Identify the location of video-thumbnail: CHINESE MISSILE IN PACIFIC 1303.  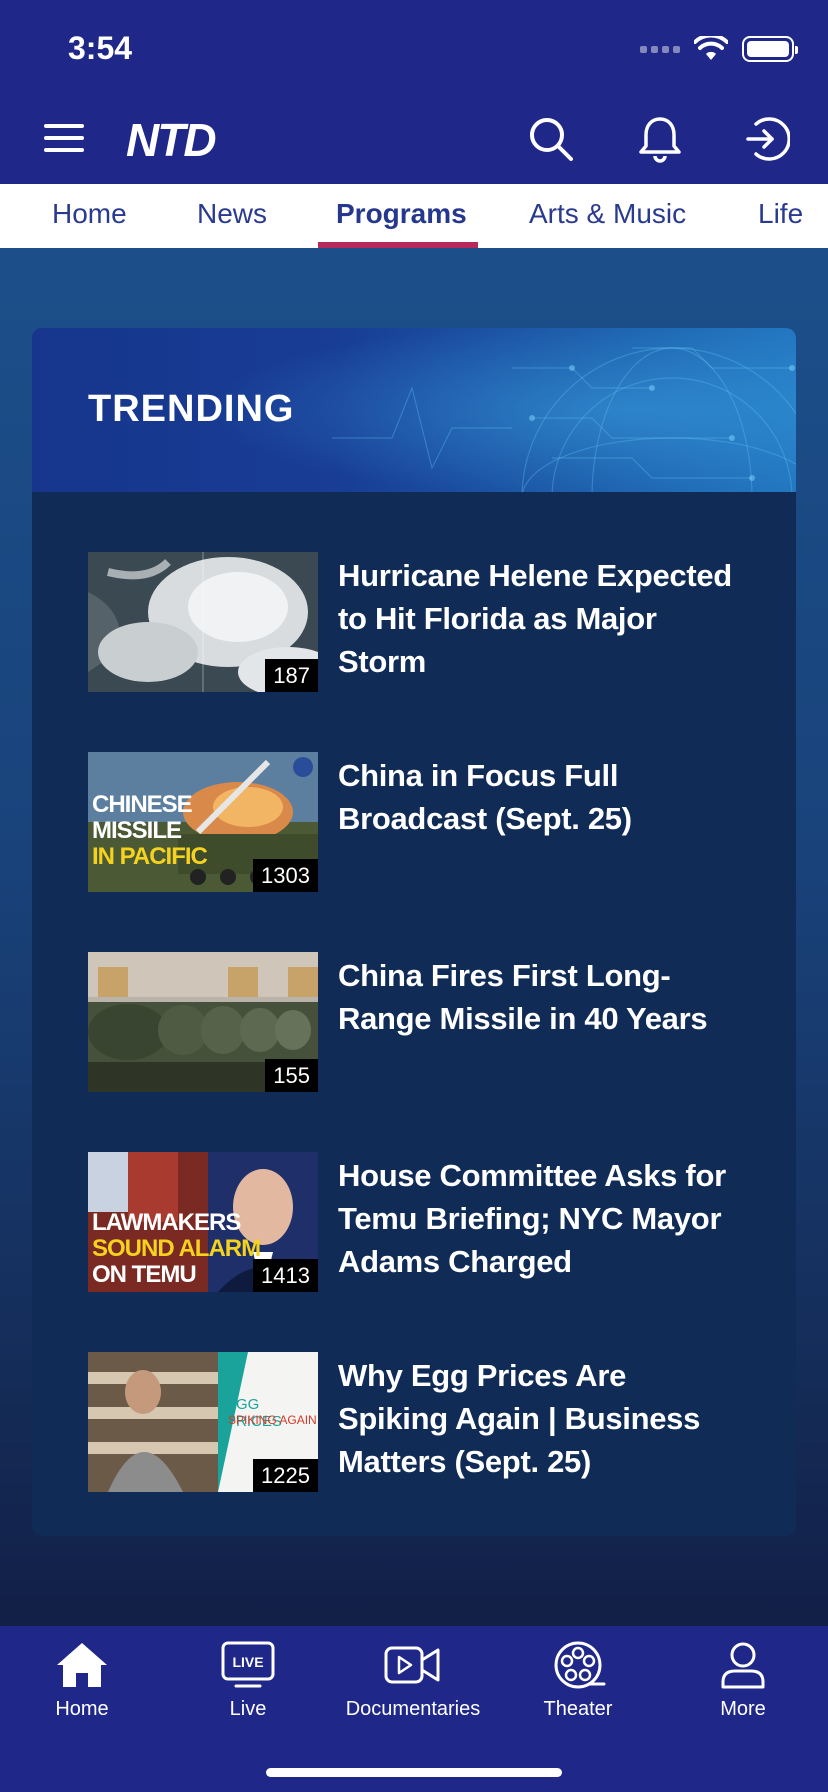
(203, 822).